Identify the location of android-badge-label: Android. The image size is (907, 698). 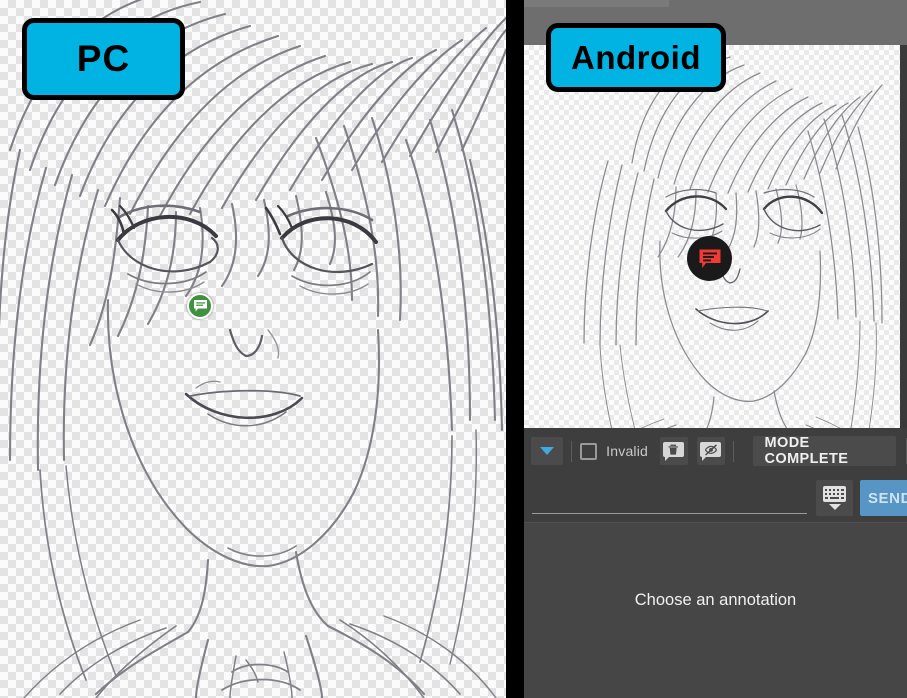
(636, 57).